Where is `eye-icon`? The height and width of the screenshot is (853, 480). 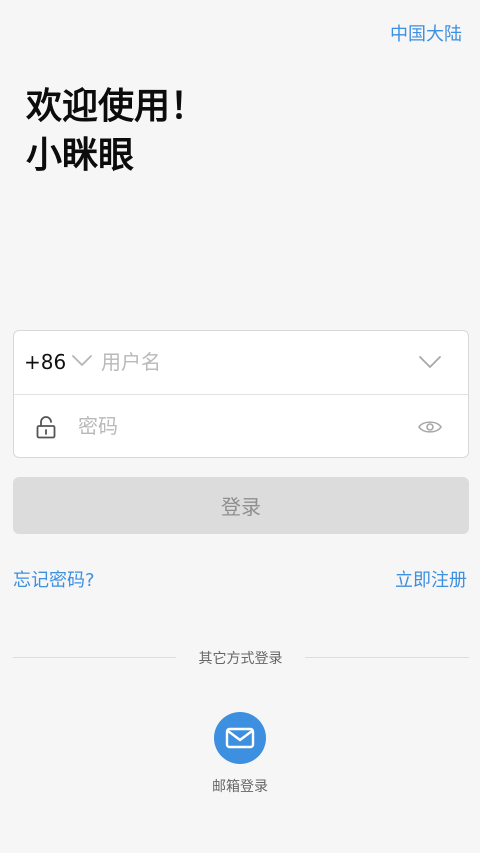 eye-icon is located at coordinates (430, 427).